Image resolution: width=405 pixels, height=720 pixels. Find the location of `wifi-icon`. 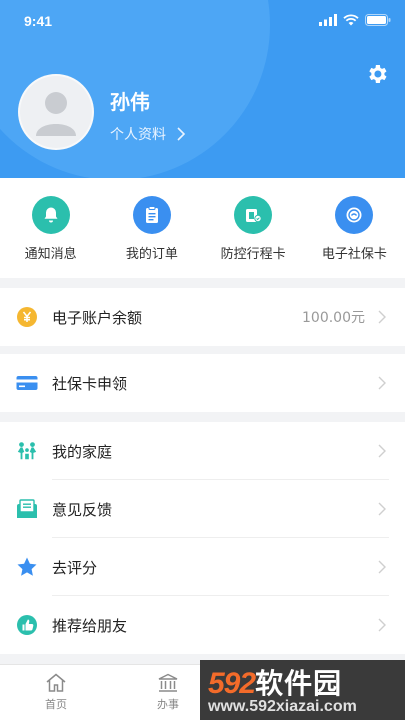

wifi-icon is located at coordinates (351, 20).